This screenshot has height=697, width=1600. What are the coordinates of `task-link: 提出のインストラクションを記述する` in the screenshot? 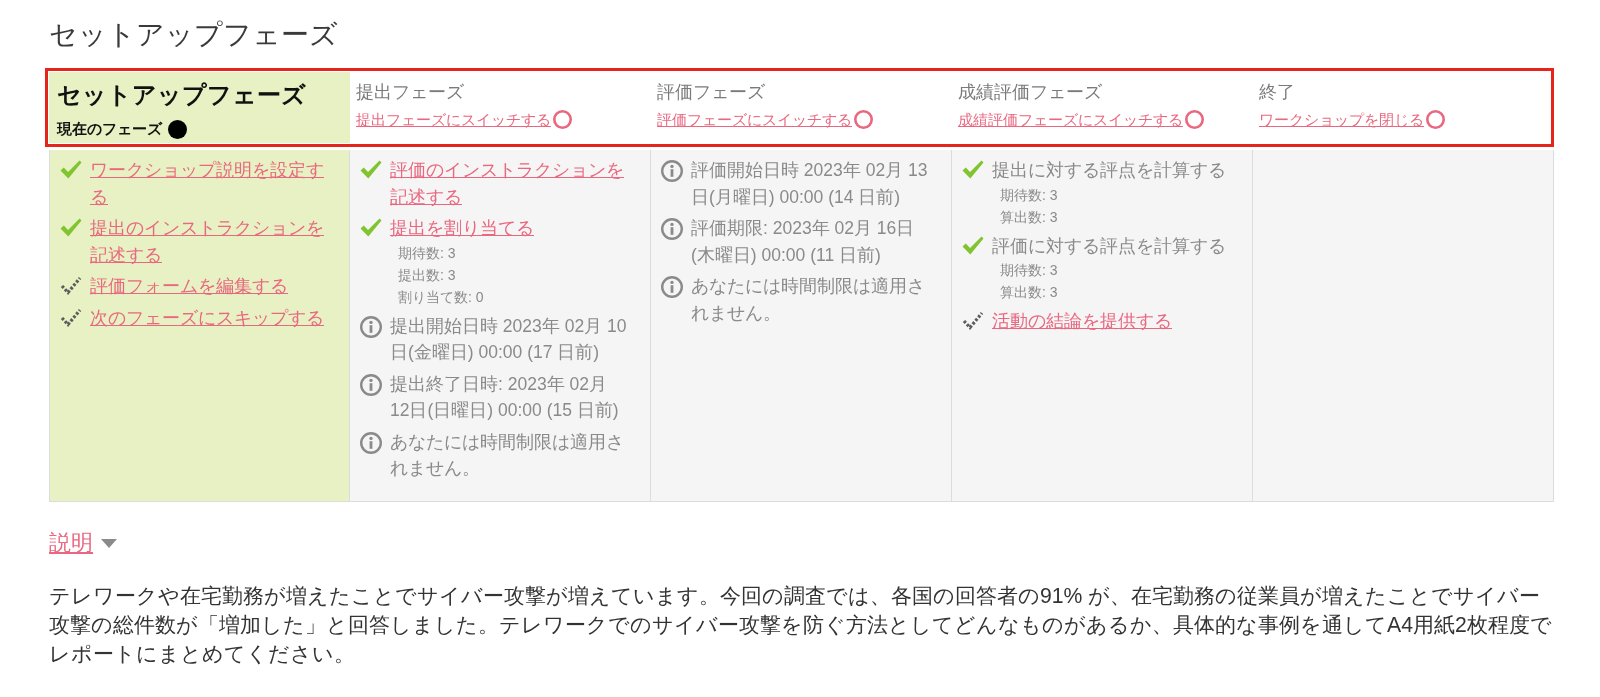 It's located at (209, 241).